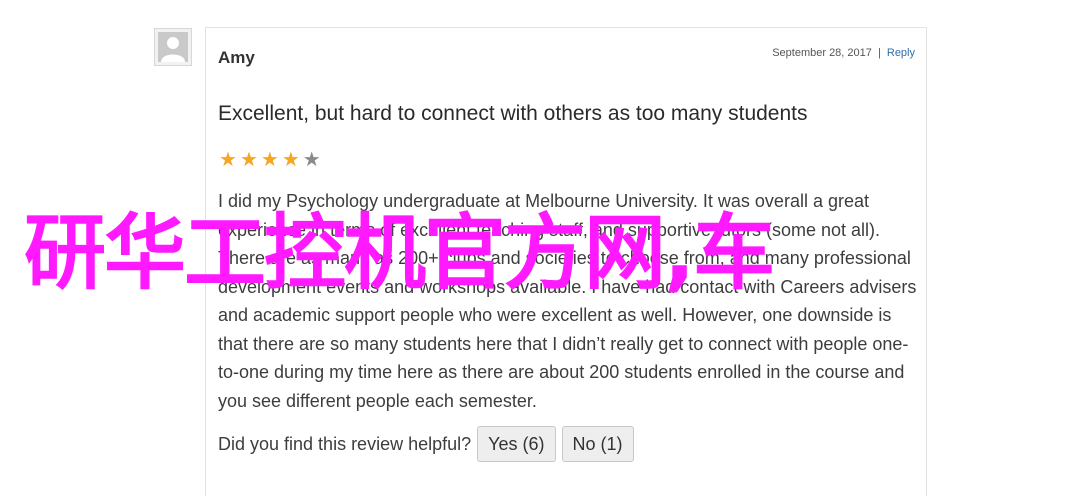 Image resolution: width=1080 pixels, height=496 pixels. What do you see at coordinates (597, 444) in the screenshot?
I see `vote-no-button: No (1)` at bounding box center [597, 444].